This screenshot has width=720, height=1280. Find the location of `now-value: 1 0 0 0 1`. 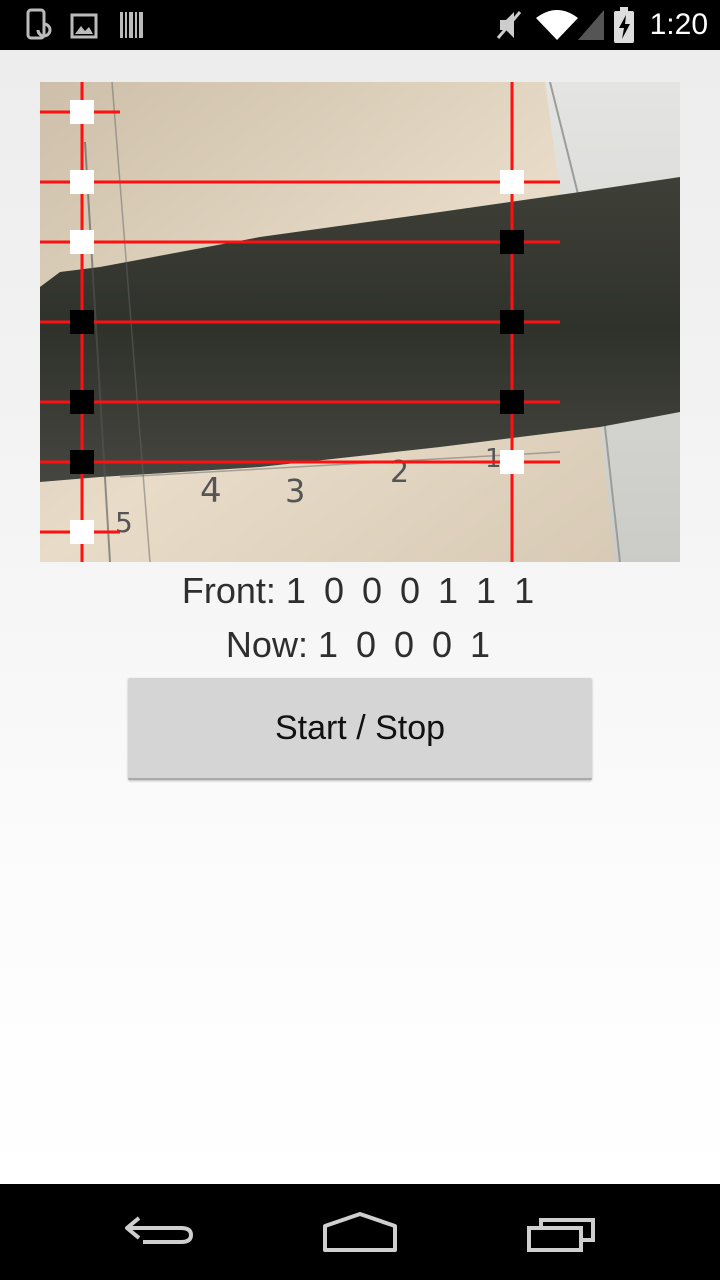

now-value: 1 0 0 0 1 is located at coordinates (406, 644).